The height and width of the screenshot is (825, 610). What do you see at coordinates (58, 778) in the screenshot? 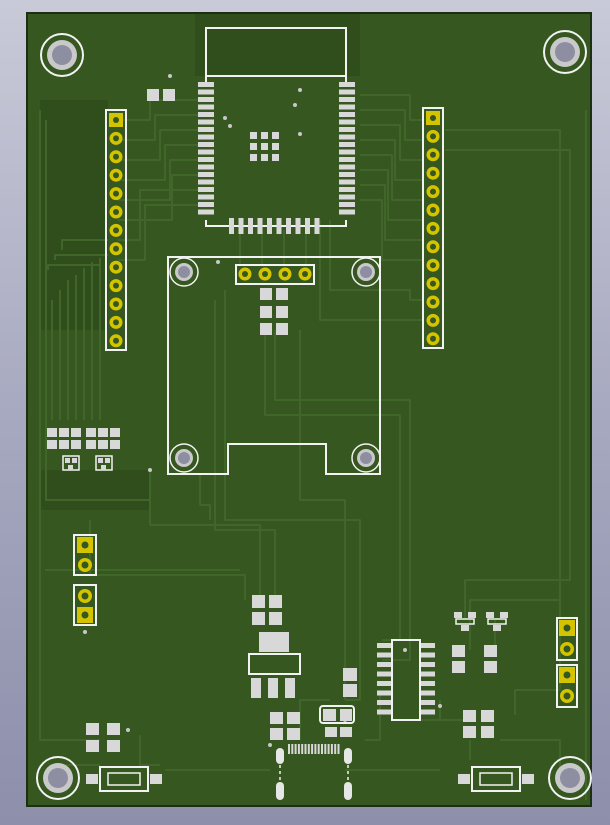
I see `mounting-hole-bl` at bounding box center [58, 778].